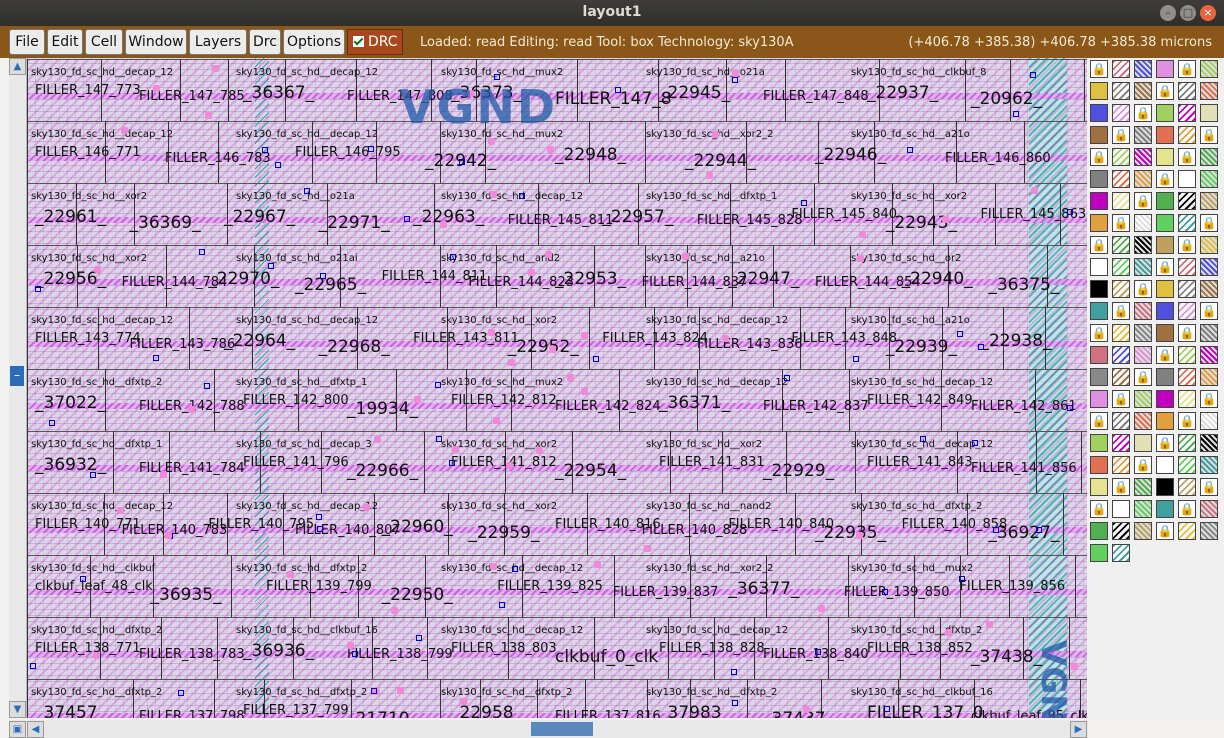 This screenshot has height=738, width=1224. Describe the element at coordinates (265, 42) in the screenshot. I see `menu-drc: Drc` at that location.